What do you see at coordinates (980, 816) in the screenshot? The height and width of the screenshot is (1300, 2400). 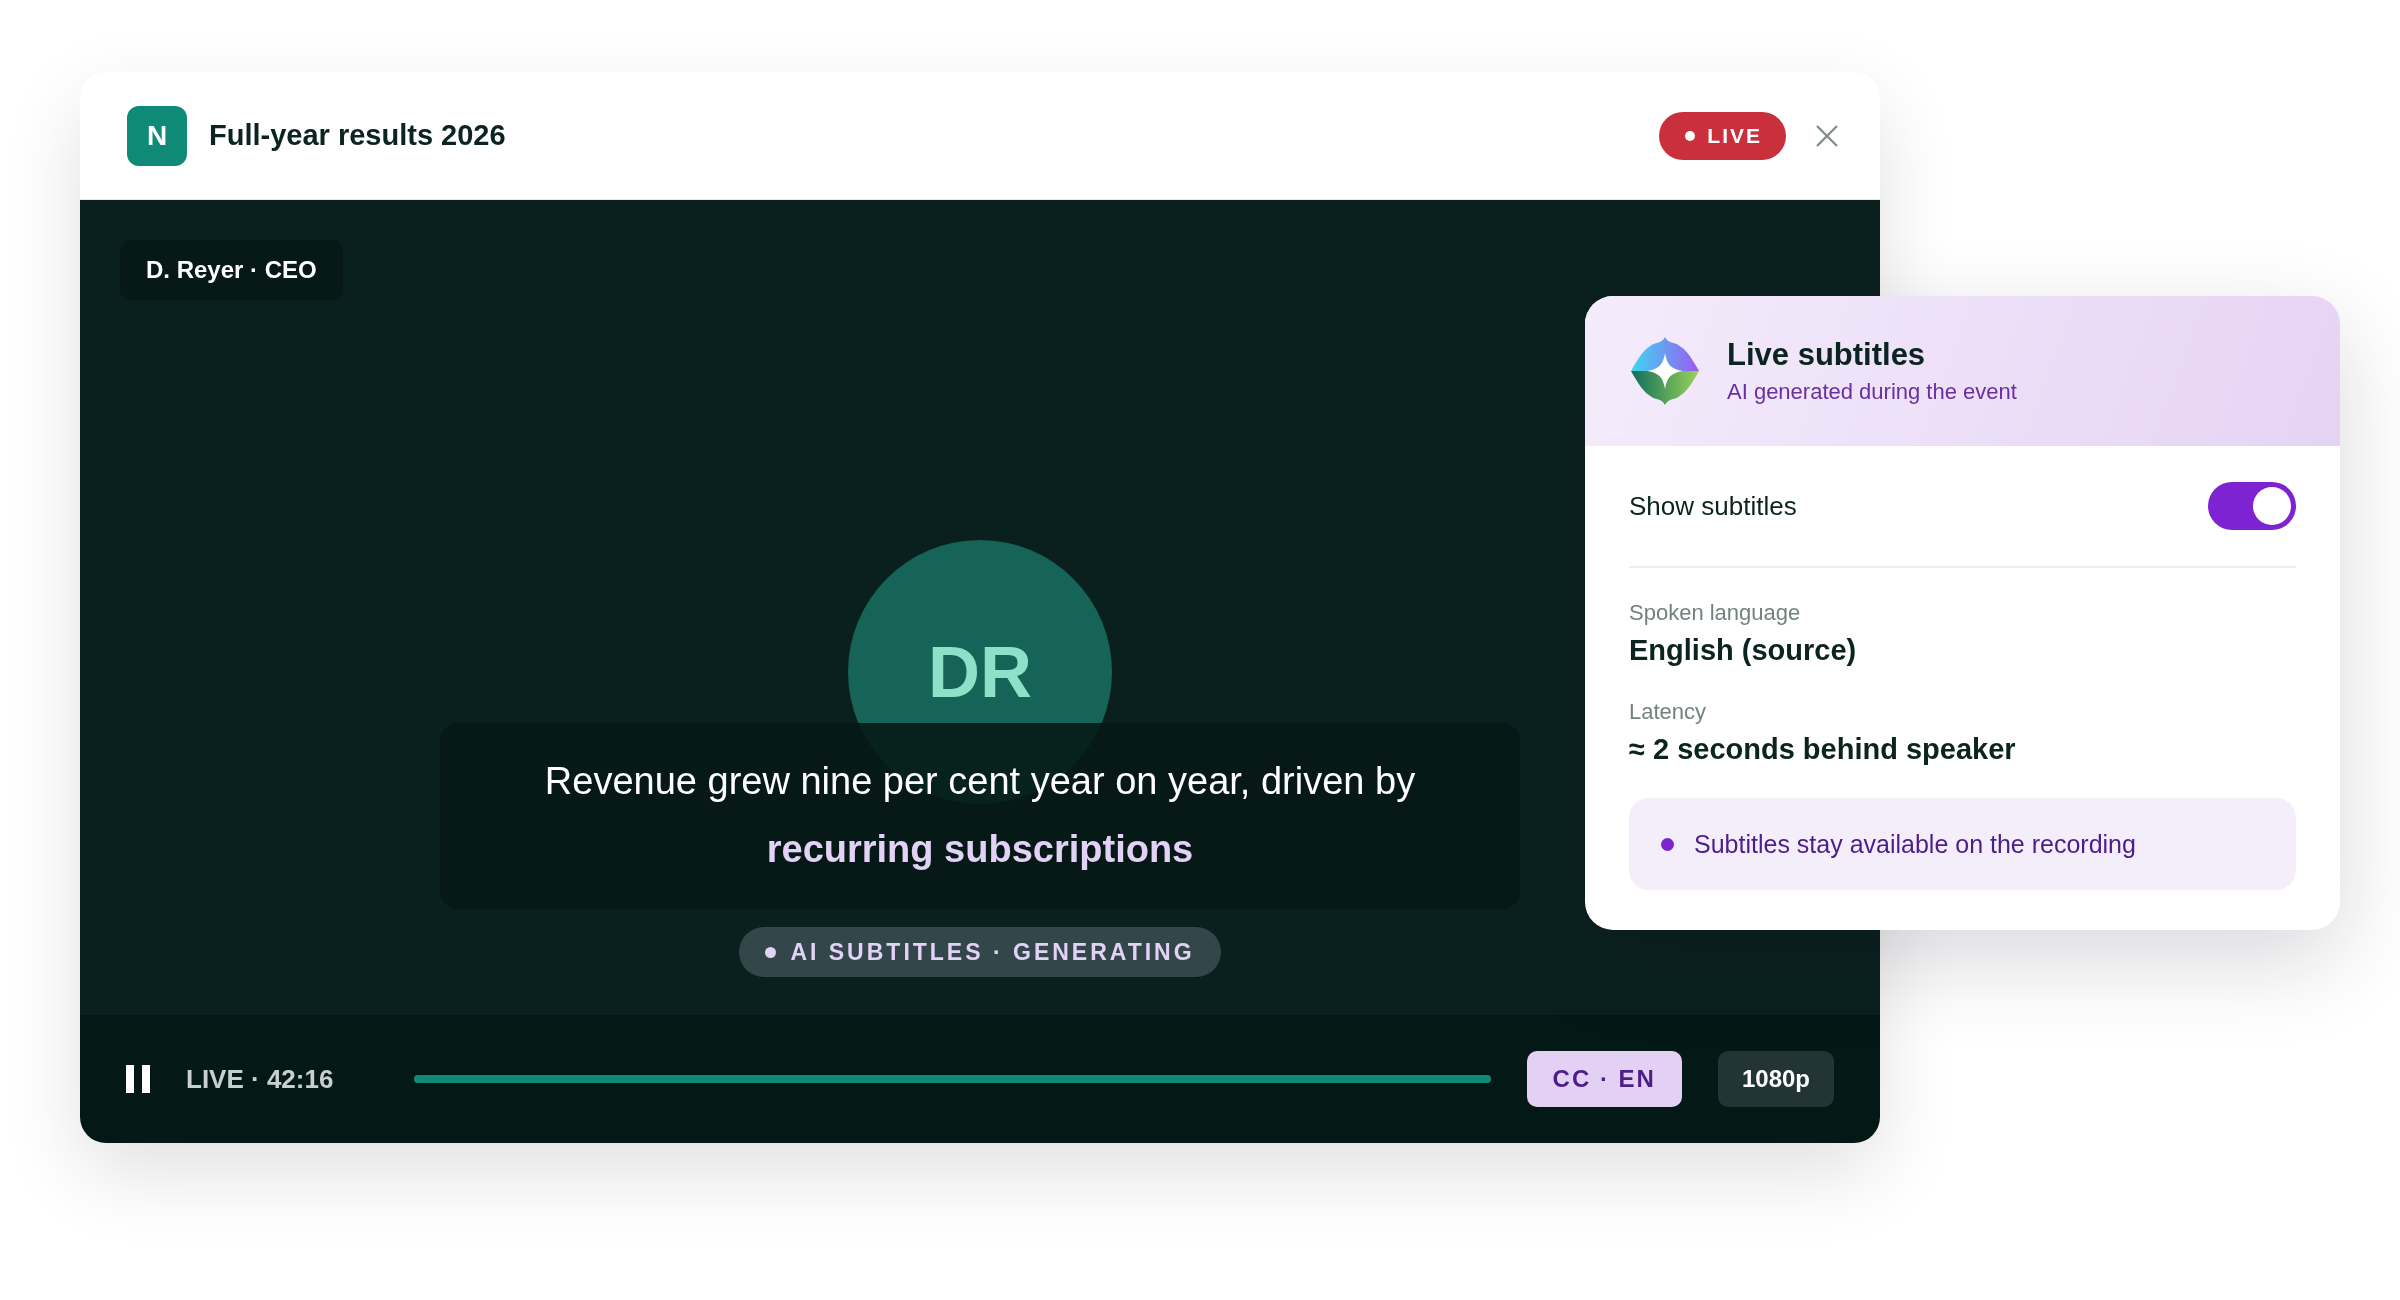 I see `subtitle-caption: Revenue grew nine per cent year on year, driven by recurring subscriptions` at bounding box center [980, 816].